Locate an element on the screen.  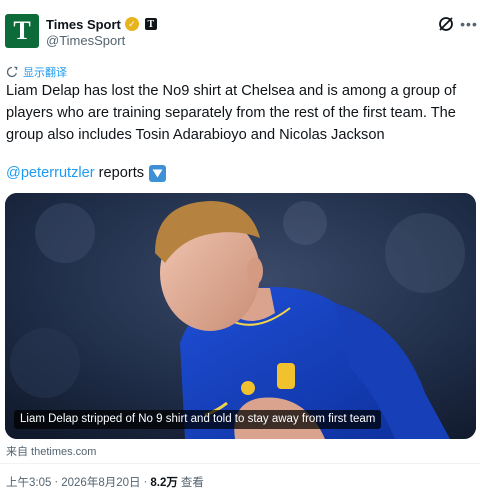
translate-icon is located at coordinates (12, 72).